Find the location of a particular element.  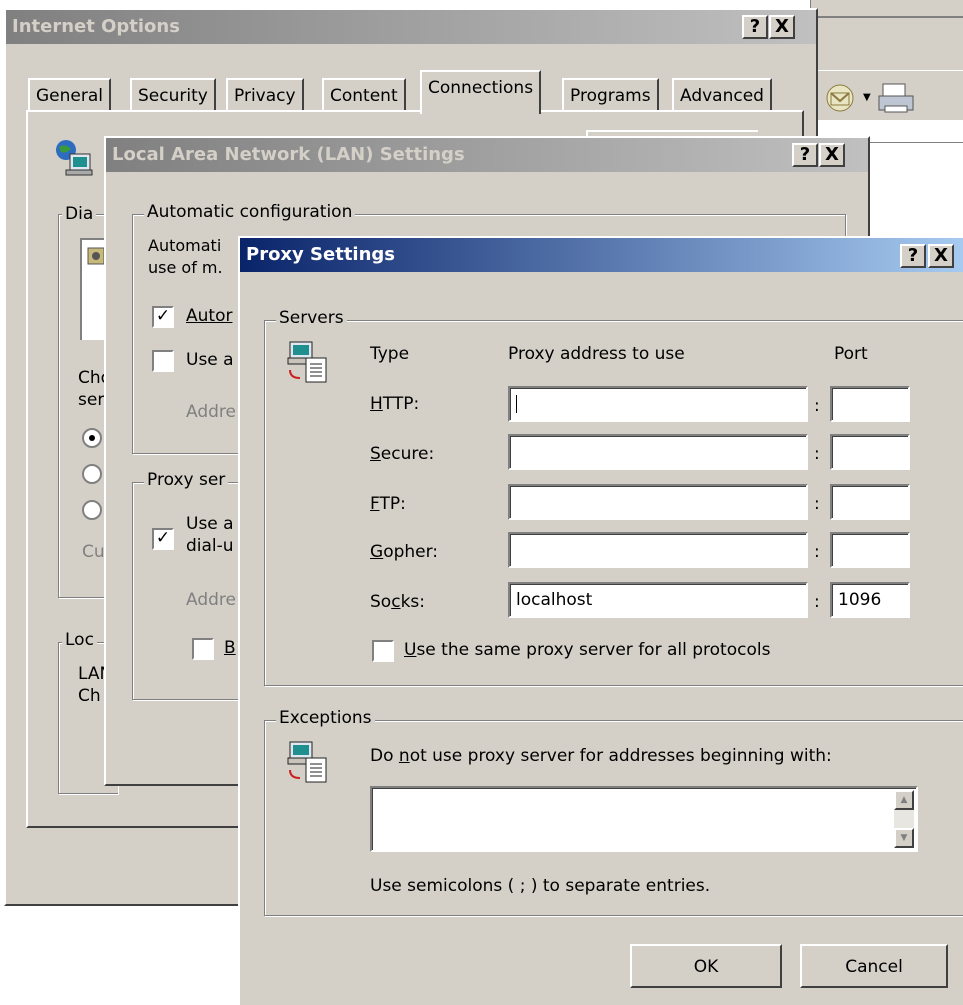

auto-config-desc-1: Automati is located at coordinates (185, 245).